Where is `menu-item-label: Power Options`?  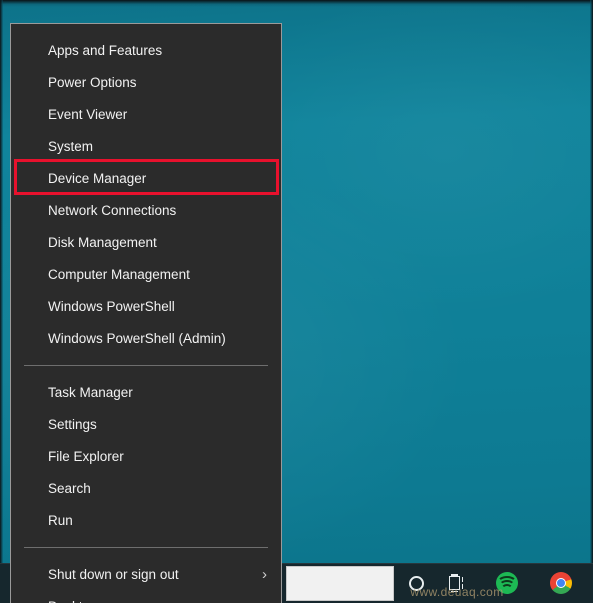 menu-item-label: Power Options is located at coordinates (92, 82).